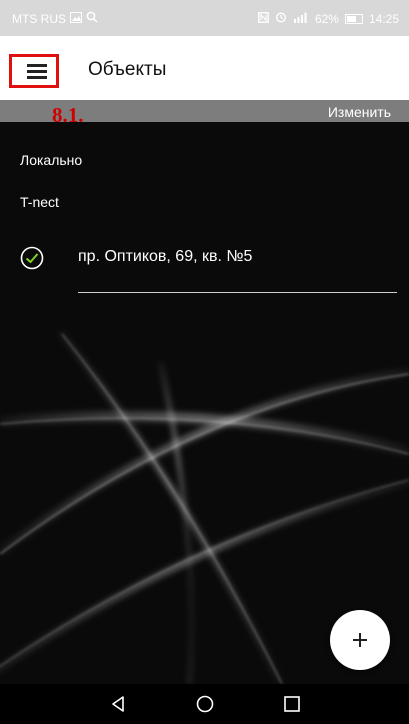 This screenshot has height=724, width=409. What do you see at coordinates (204, 18) in the screenshot?
I see `status-bar: MTS RUS 62% 14:25` at bounding box center [204, 18].